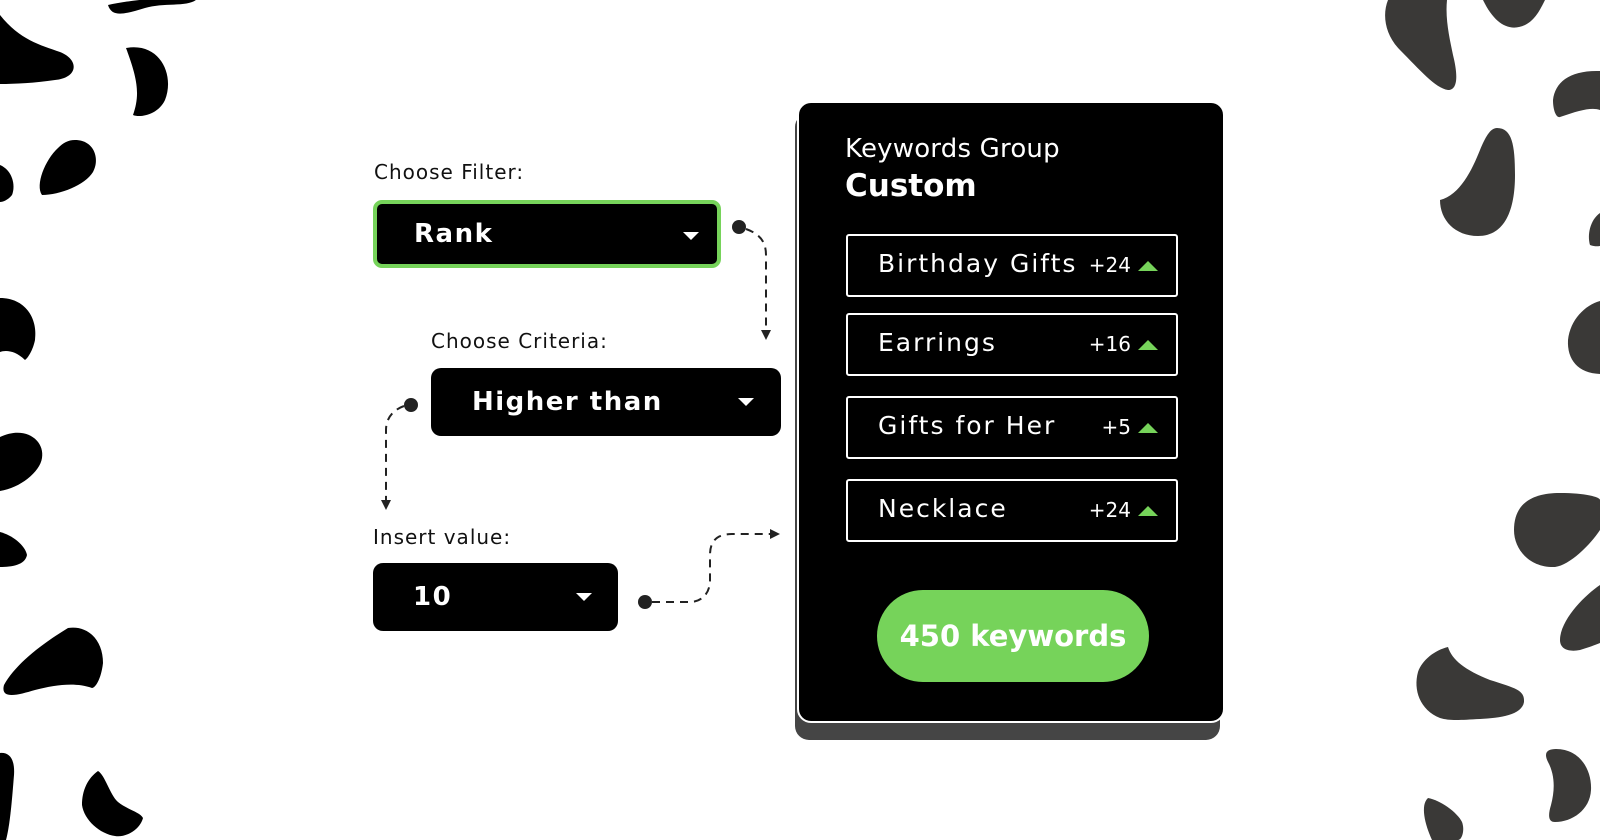 The image size is (1600, 840). I want to click on insert-value-label: Insert value:, so click(442, 537).